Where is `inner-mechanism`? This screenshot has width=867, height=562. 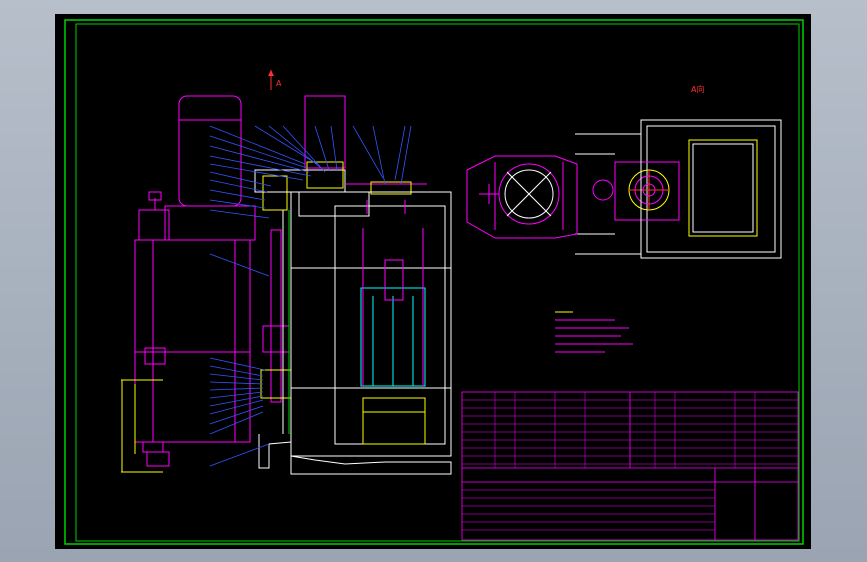 inner-mechanism is located at coordinates (393, 322).